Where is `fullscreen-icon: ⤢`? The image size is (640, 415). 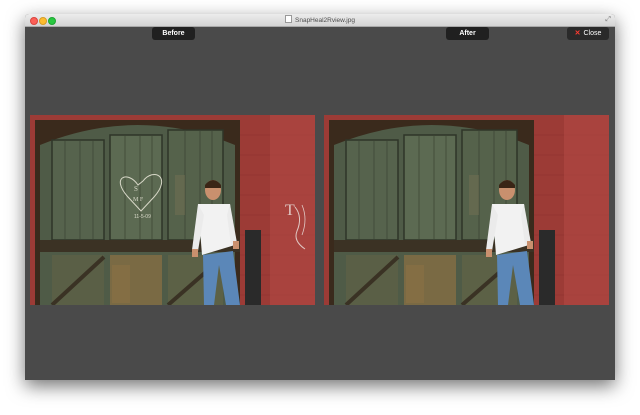
fullscreen-icon: ⤢ is located at coordinates (608, 20).